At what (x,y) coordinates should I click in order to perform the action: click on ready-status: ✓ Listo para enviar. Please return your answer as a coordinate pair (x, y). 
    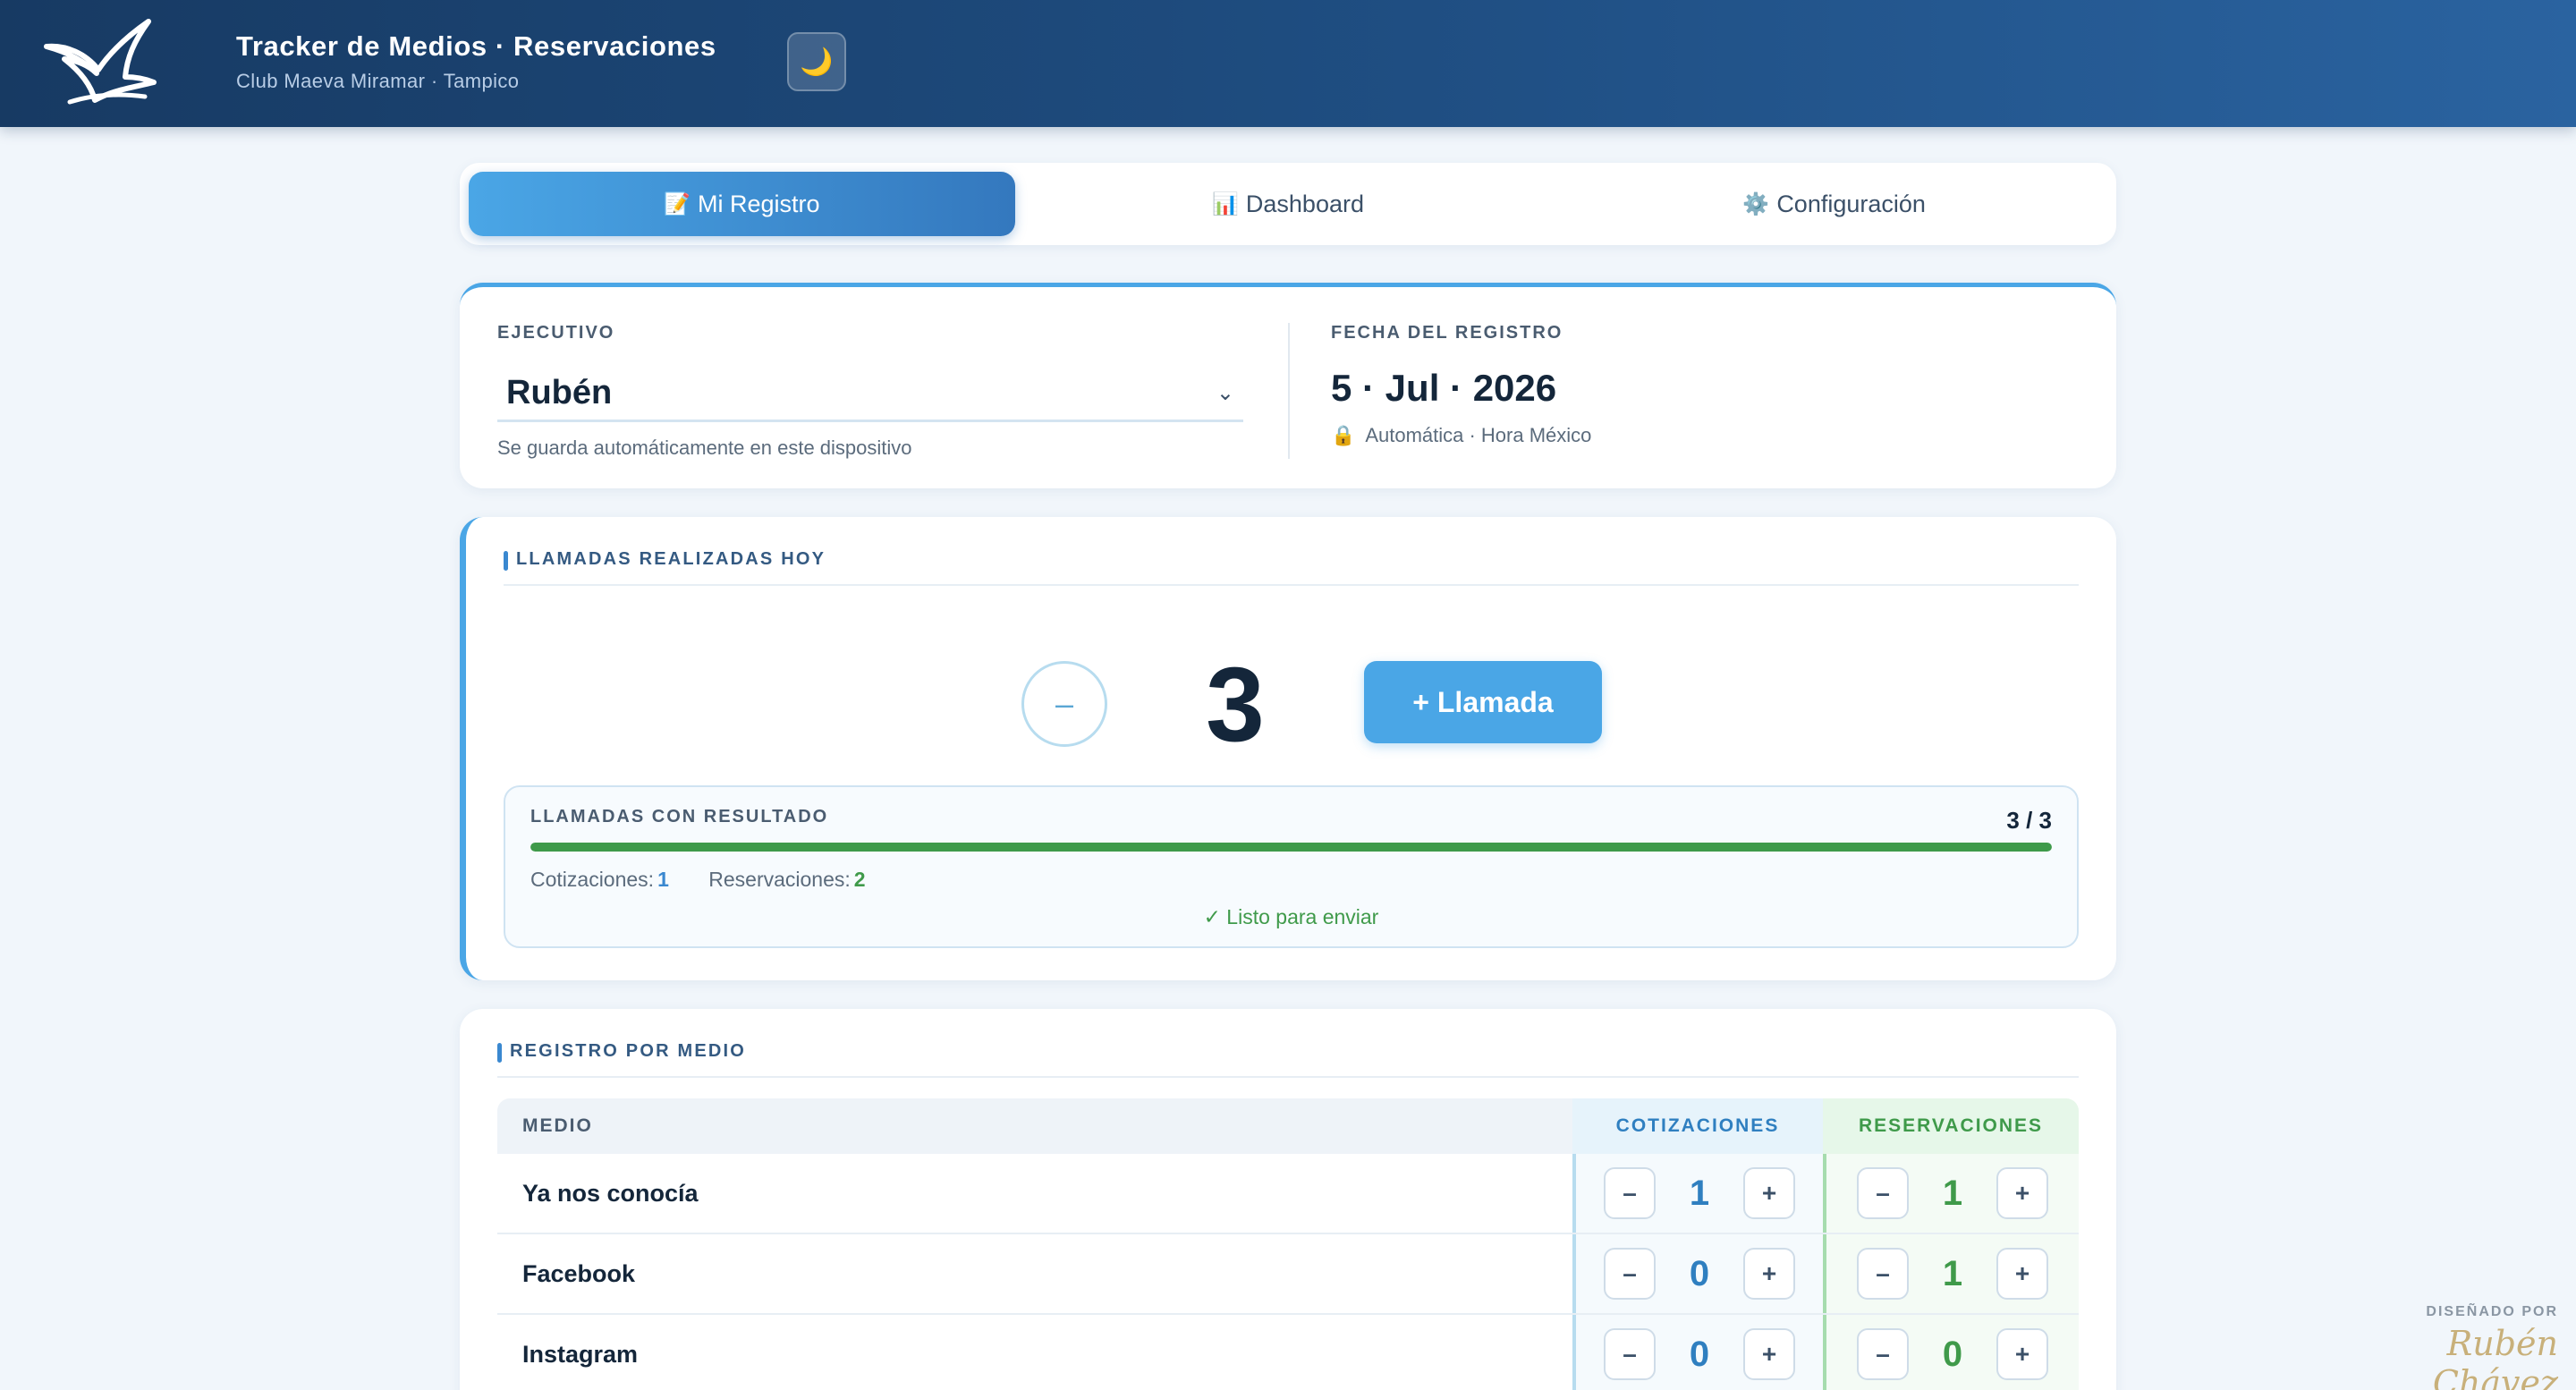
    Looking at the image, I should click on (1291, 916).